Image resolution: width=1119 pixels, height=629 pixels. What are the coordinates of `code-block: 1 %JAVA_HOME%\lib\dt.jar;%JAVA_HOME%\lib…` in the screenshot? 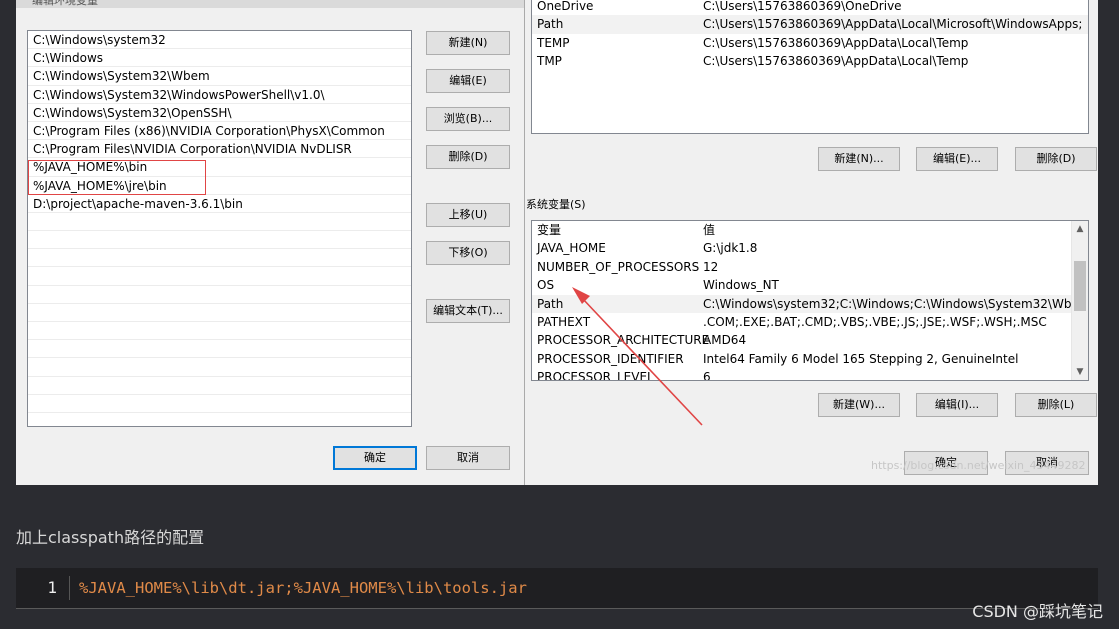 It's located at (557, 588).